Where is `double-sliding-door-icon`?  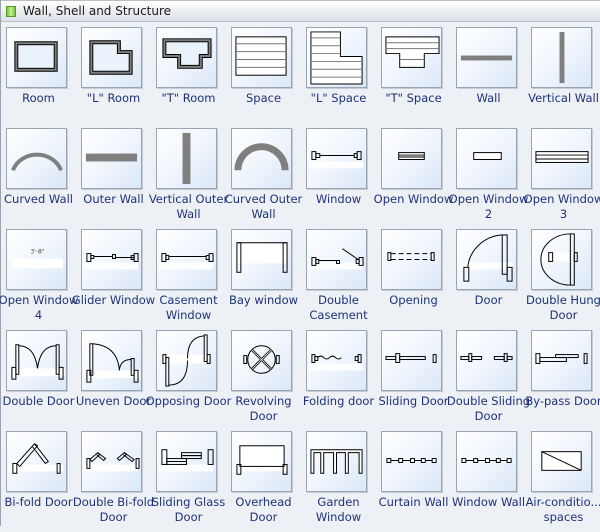
double-sliding-door-icon is located at coordinates (486, 357).